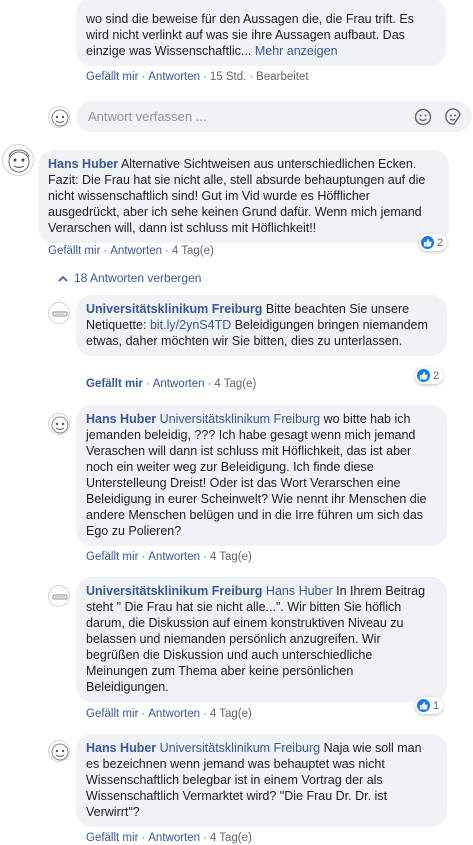 The image size is (473, 845). Describe the element at coordinates (228, 77) in the screenshot. I see `timestamp: 15 Std.` at that location.